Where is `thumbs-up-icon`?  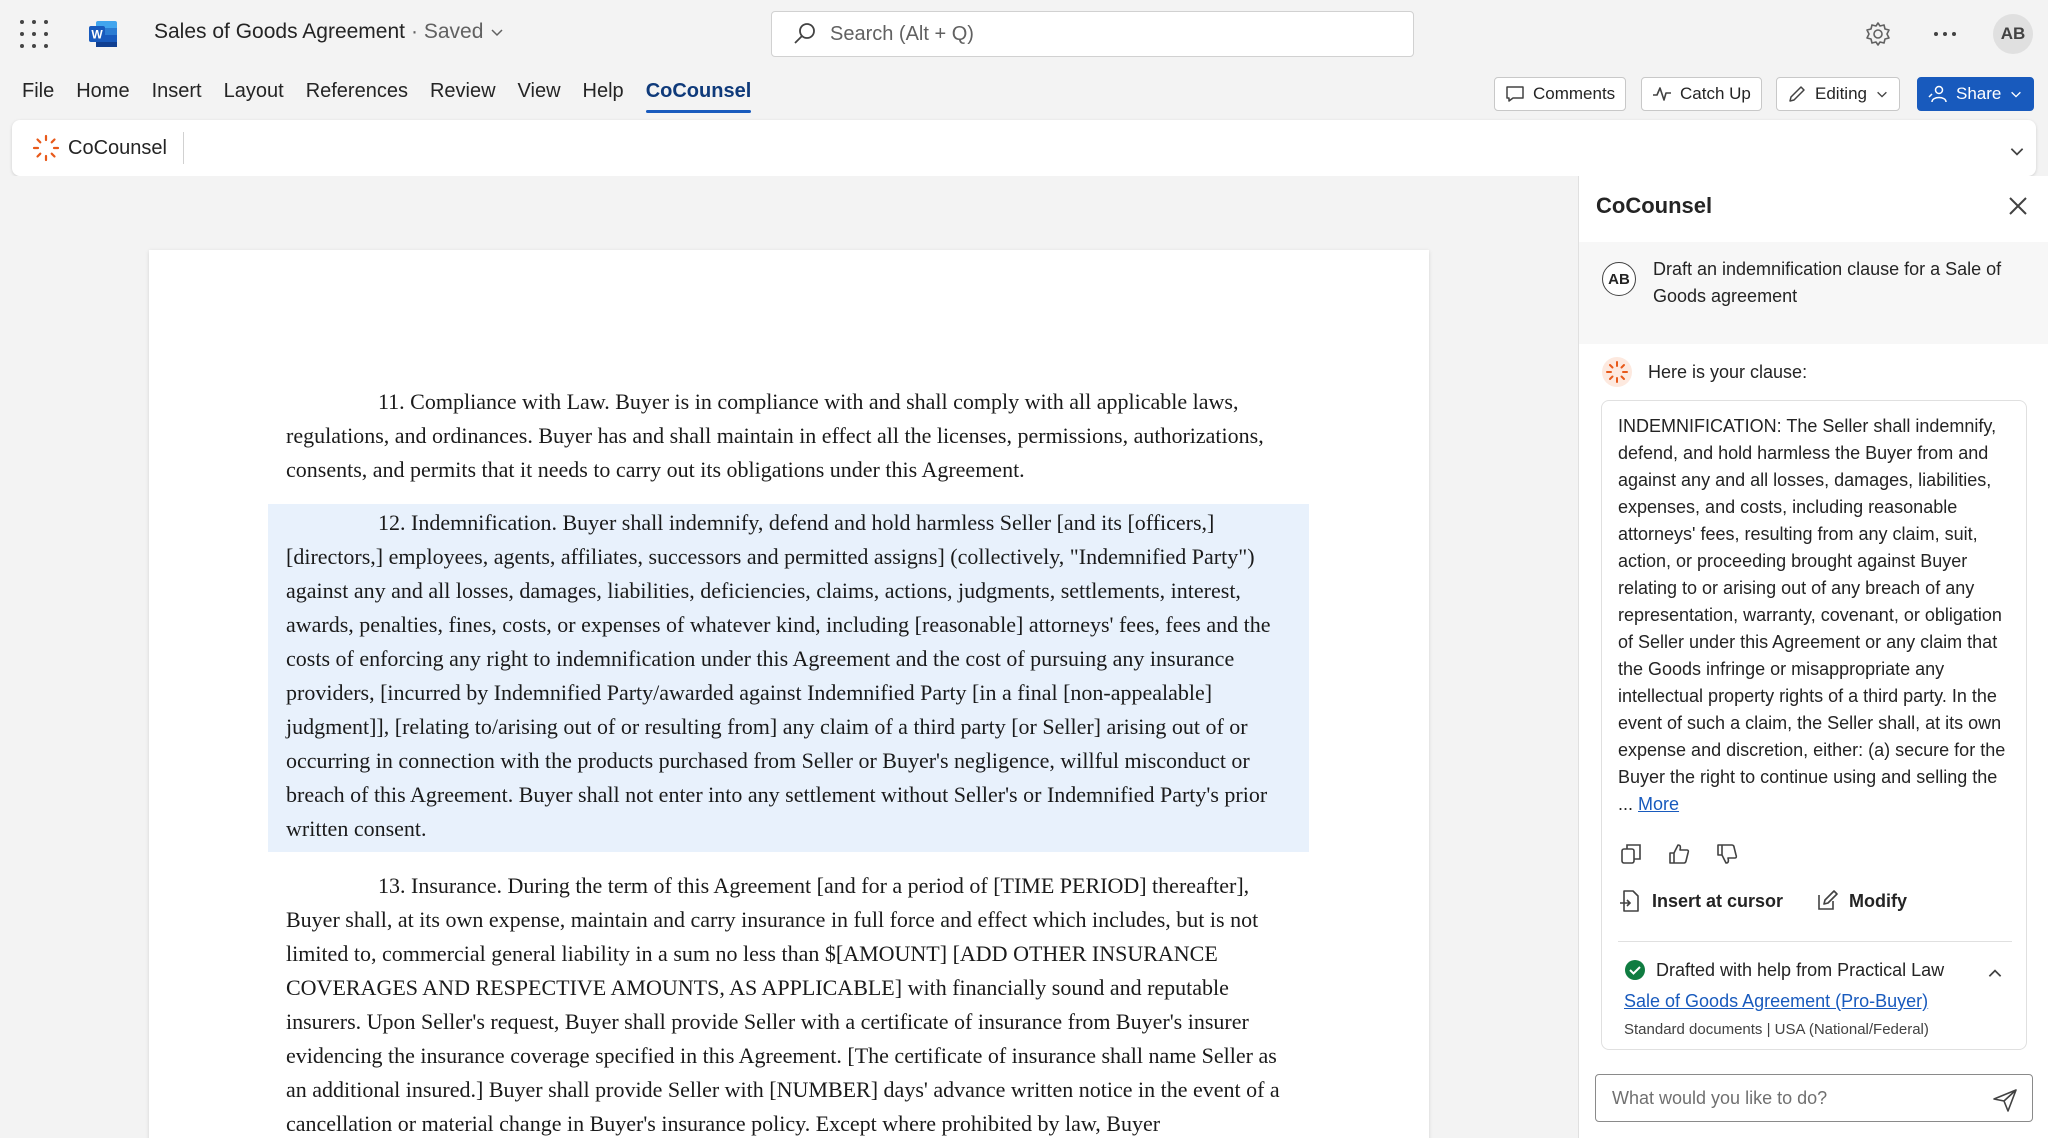
thumbs-up-icon is located at coordinates (1679, 854).